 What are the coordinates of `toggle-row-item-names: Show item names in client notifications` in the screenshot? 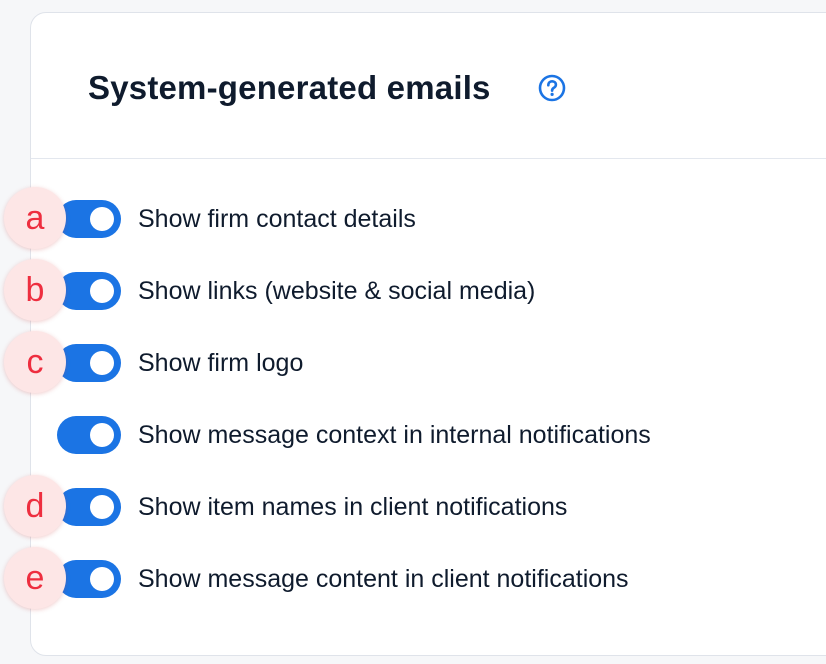 It's located at (312, 507).